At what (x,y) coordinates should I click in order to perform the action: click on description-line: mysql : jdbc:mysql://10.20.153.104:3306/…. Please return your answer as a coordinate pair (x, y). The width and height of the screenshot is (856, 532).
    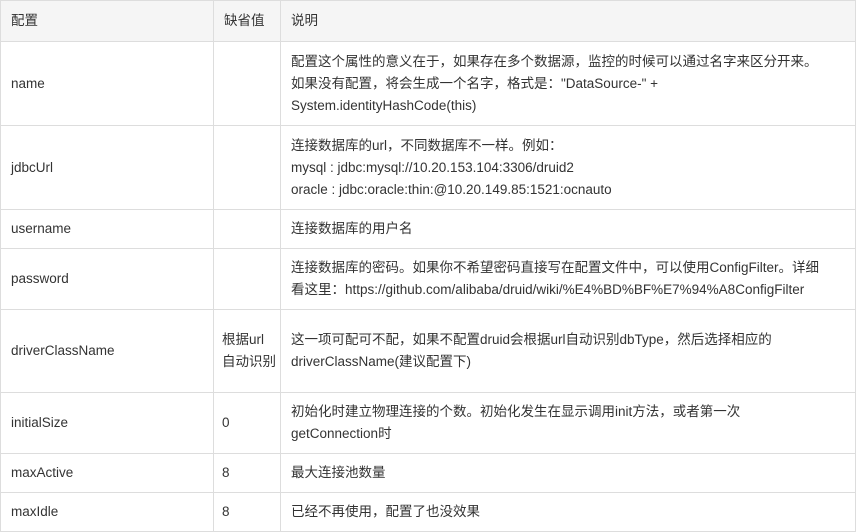
    Looking at the image, I should click on (432, 167).